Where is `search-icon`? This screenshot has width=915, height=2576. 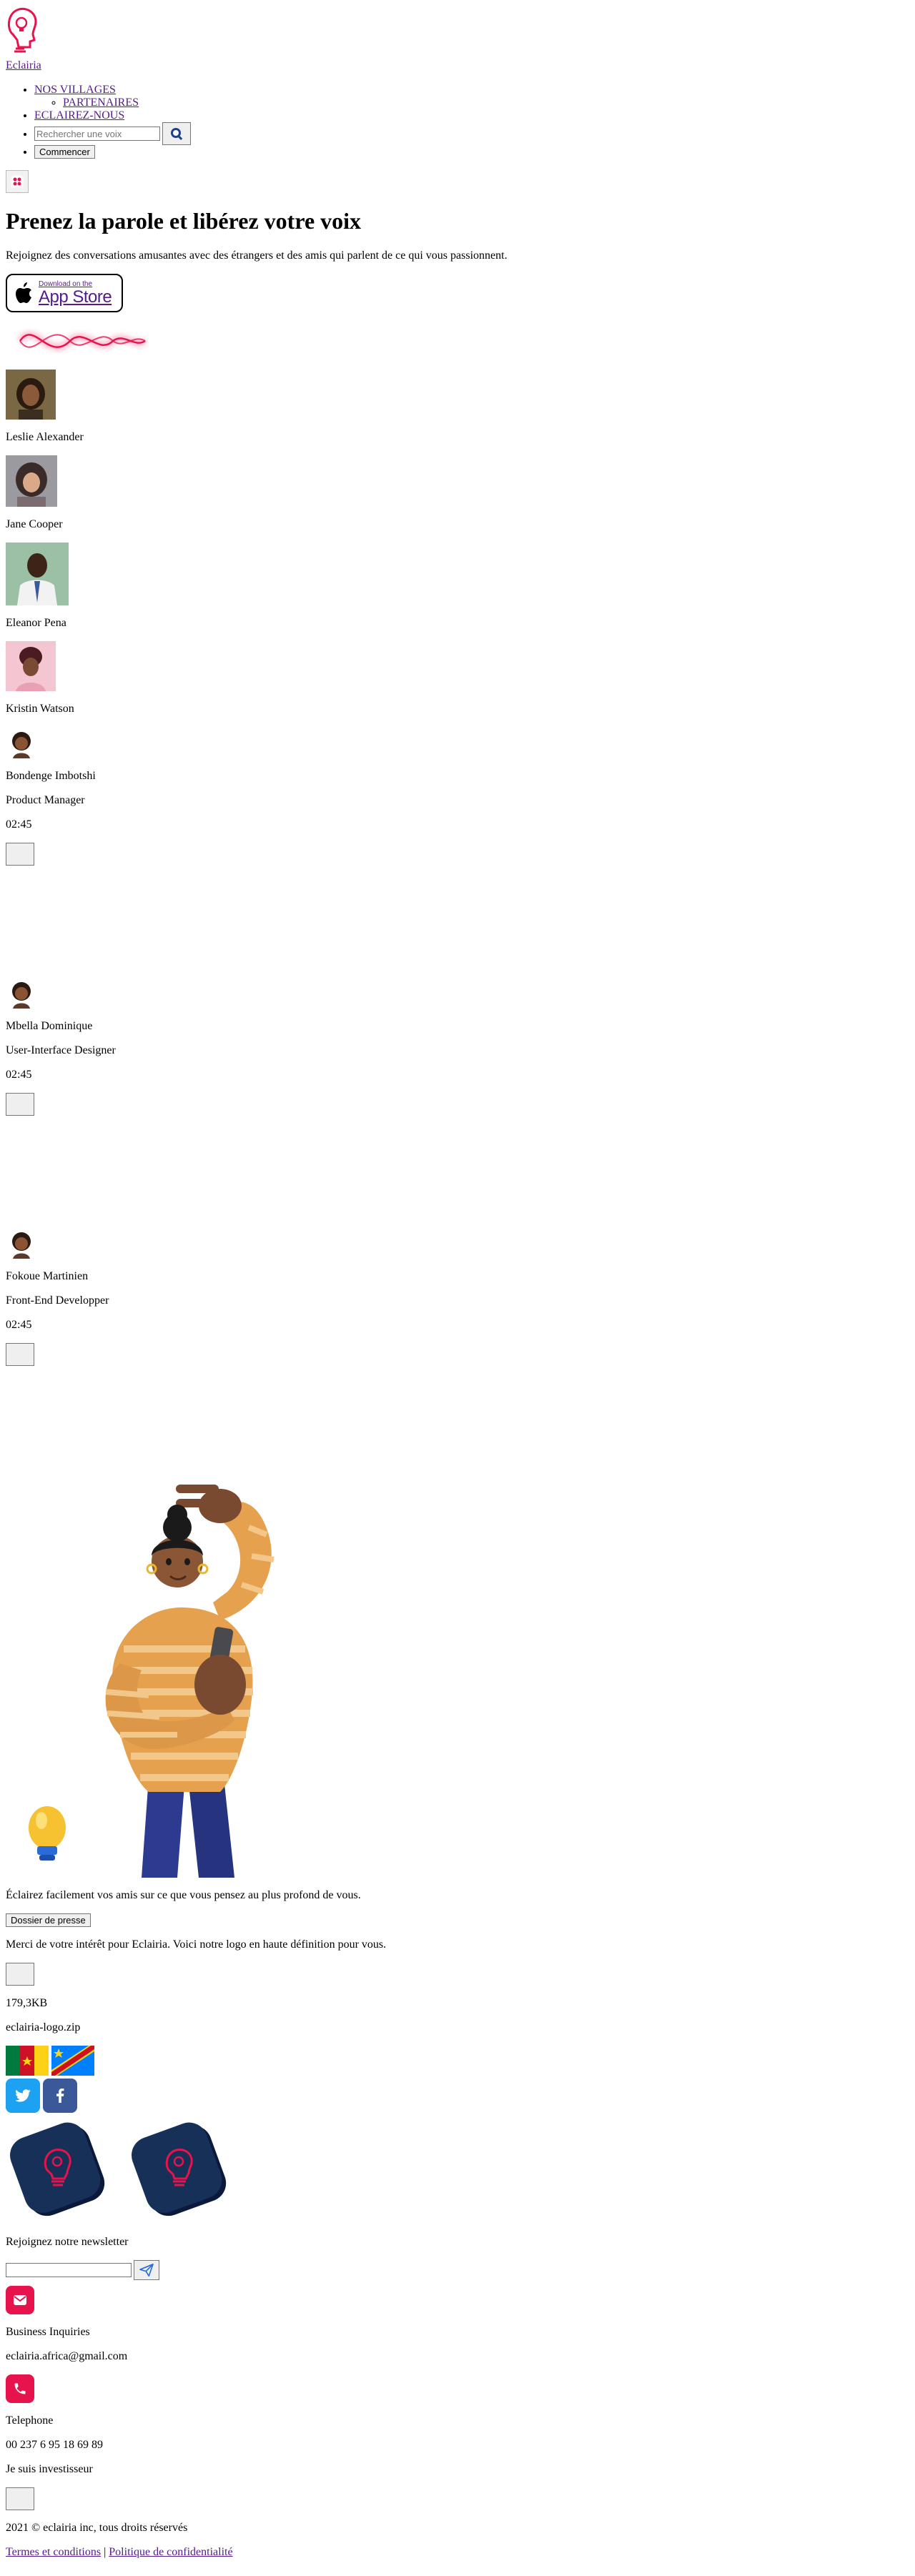
search-icon is located at coordinates (177, 134).